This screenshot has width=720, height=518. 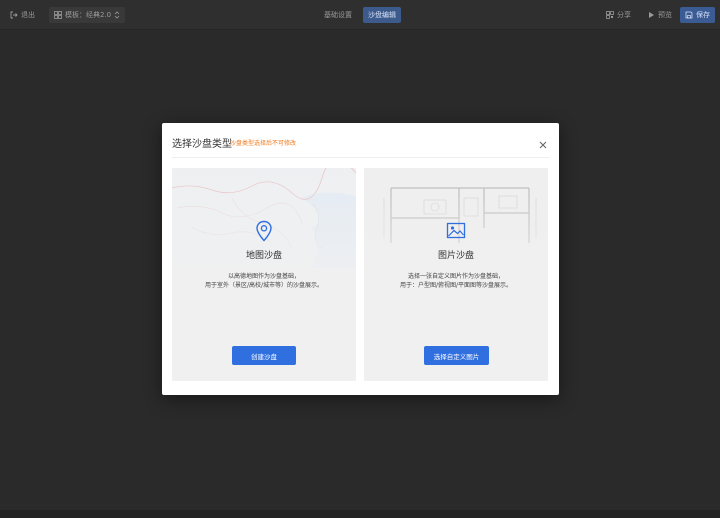 I want to click on image-icon, so click(x=456, y=230).